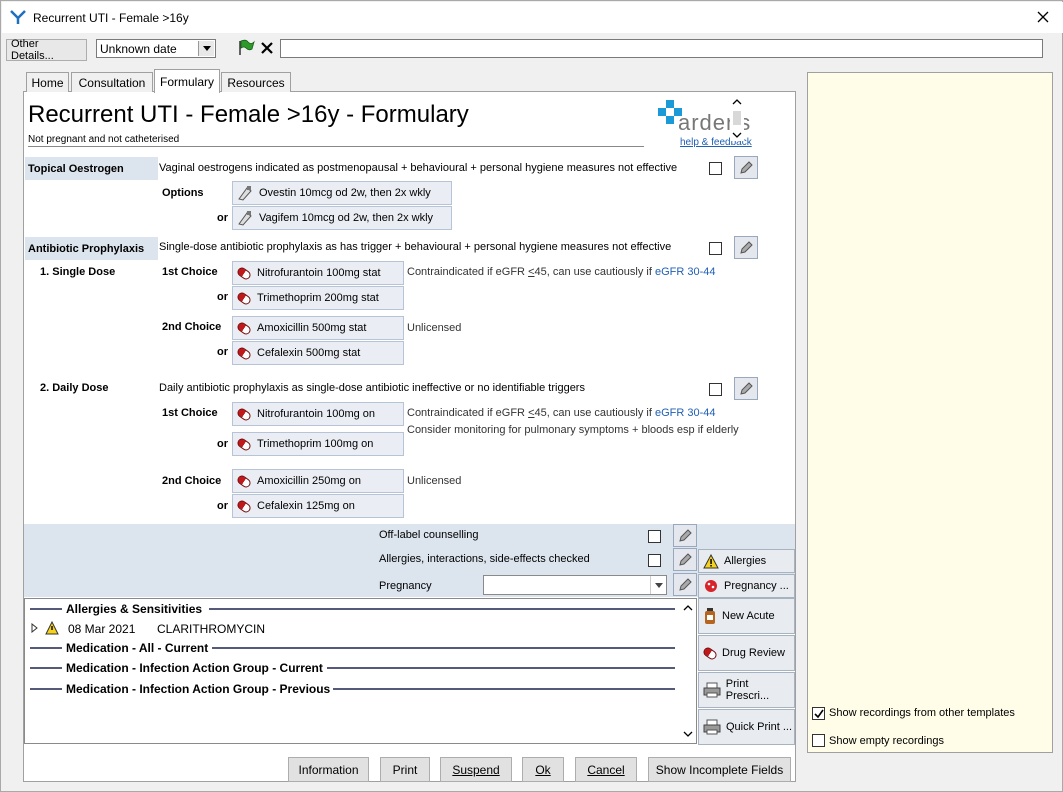 The width and height of the screenshot is (1063, 792). Describe the element at coordinates (52, 628) in the screenshot. I see `allergy-warning-icon` at that location.